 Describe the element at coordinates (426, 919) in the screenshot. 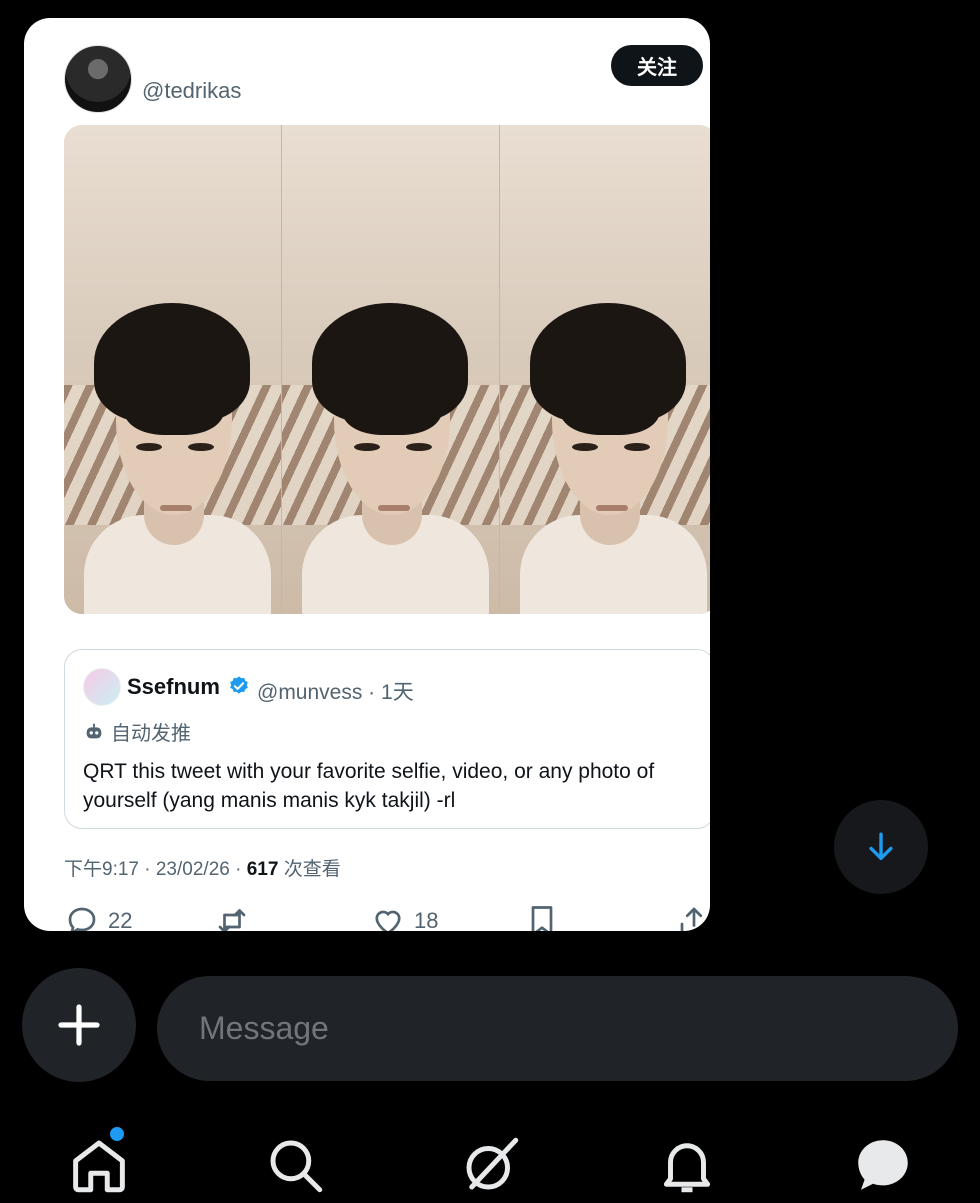

I see `like-count: 18` at that location.